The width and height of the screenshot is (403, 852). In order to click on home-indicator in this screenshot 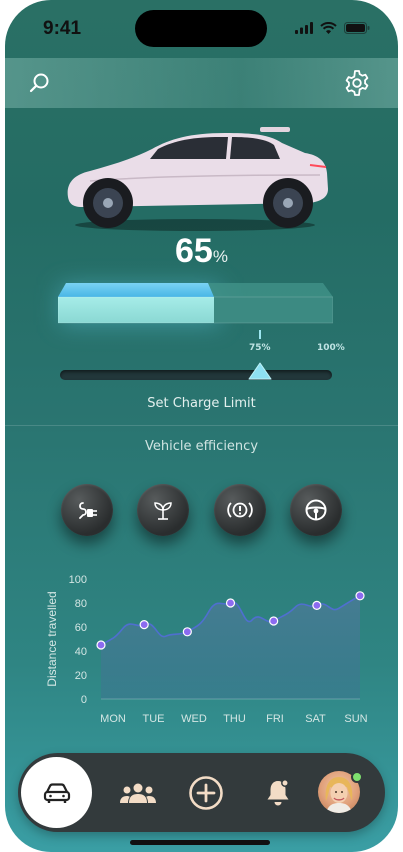, I will do `click(200, 842)`.